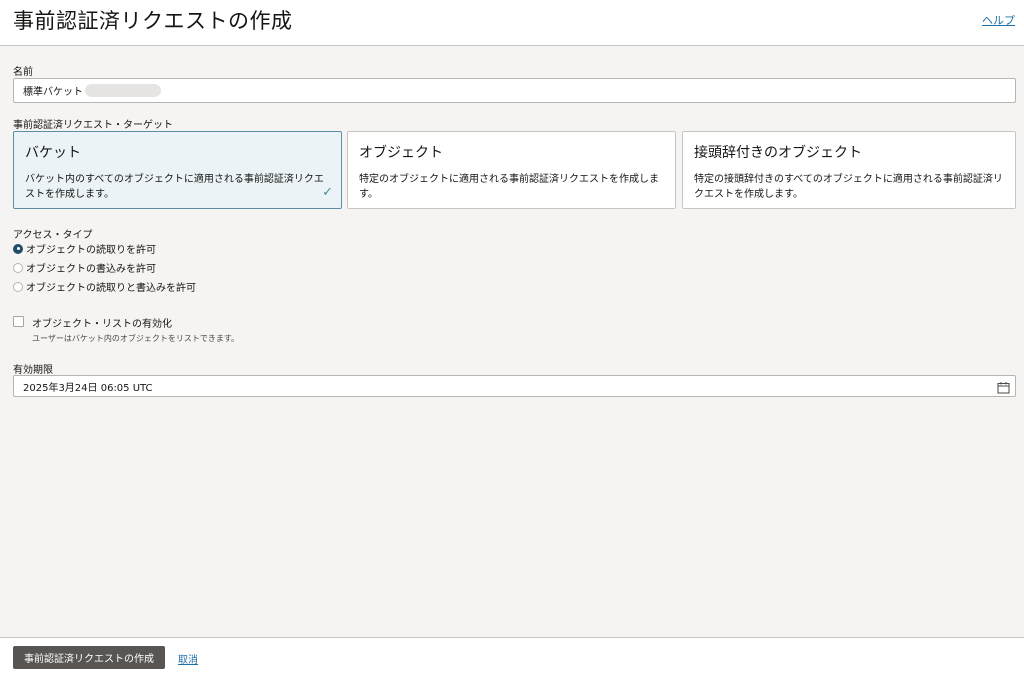 This screenshot has width=1024, height=680. I want to click on access-option-read-write: オブジェクトの読取りと書込みを許可, so click(104, 286).